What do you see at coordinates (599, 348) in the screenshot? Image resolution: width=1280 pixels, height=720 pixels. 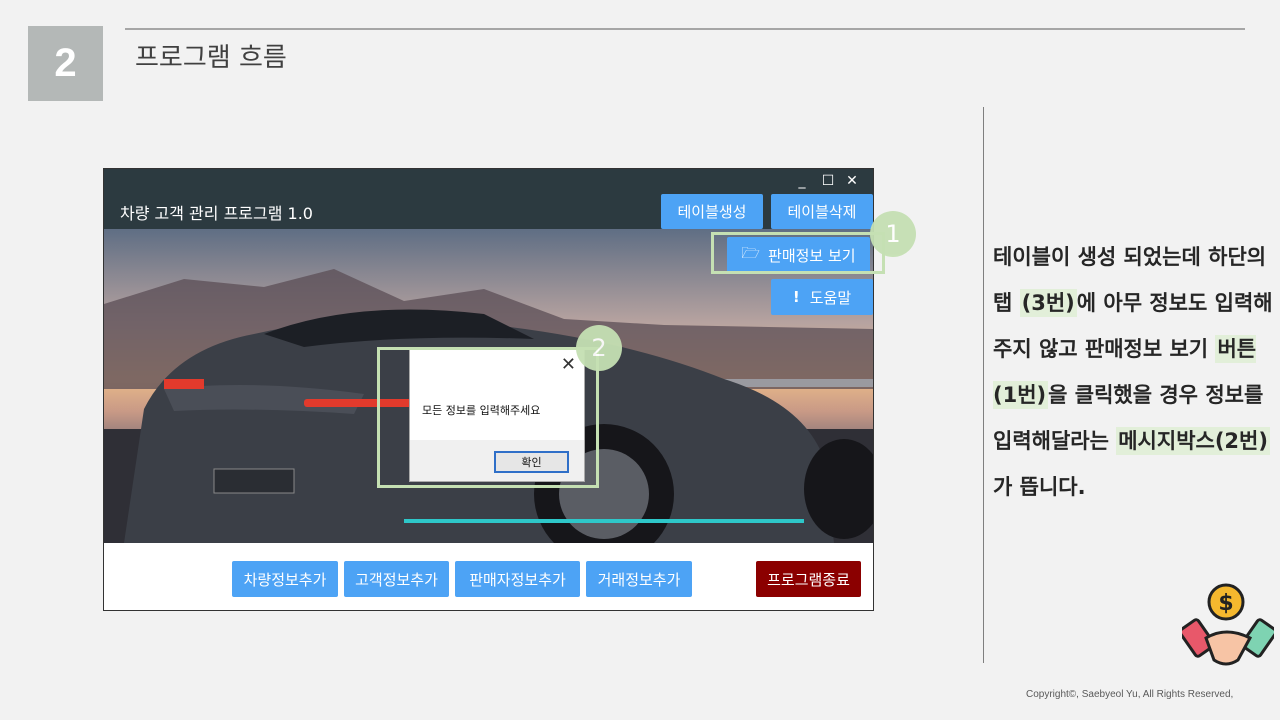 I see `badge-2: 2` at bounding box center [599, 348].